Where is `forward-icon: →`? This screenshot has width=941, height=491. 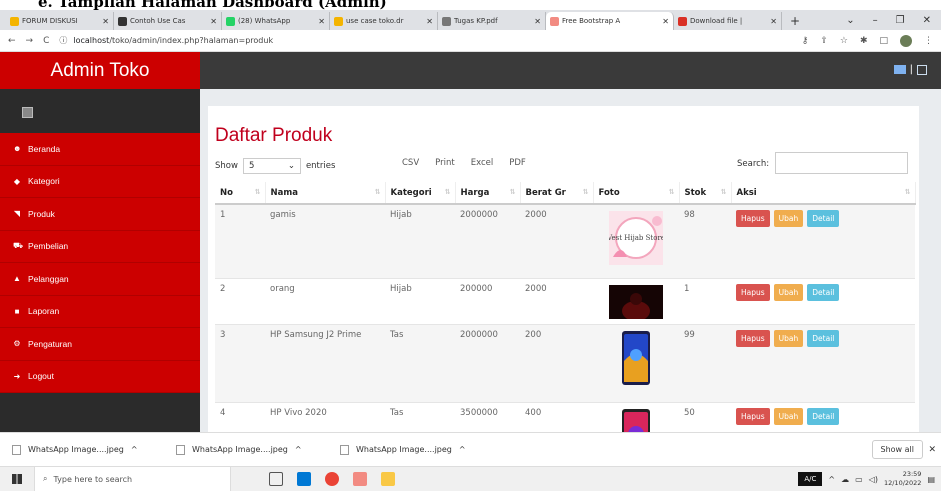 forward-icon: → is located at coordinates (30, 41).